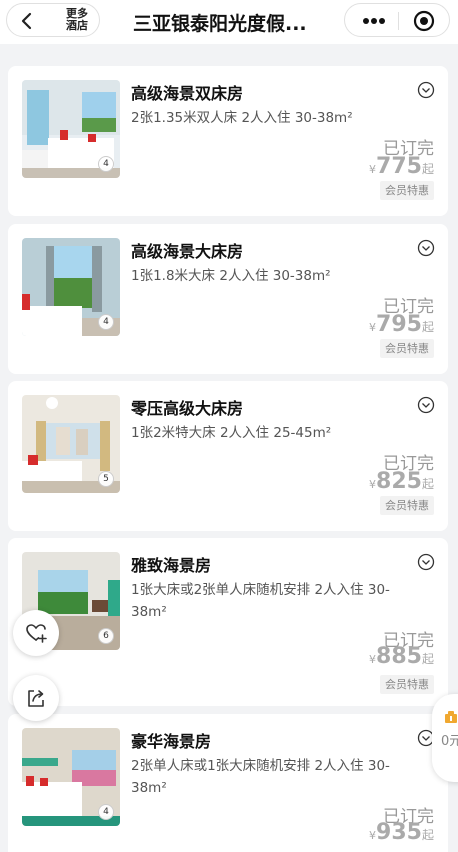 Image resolution: width=458 pixels, height=852 pixels. I want to click on photo-count-badge: 6, so click(106, 636).